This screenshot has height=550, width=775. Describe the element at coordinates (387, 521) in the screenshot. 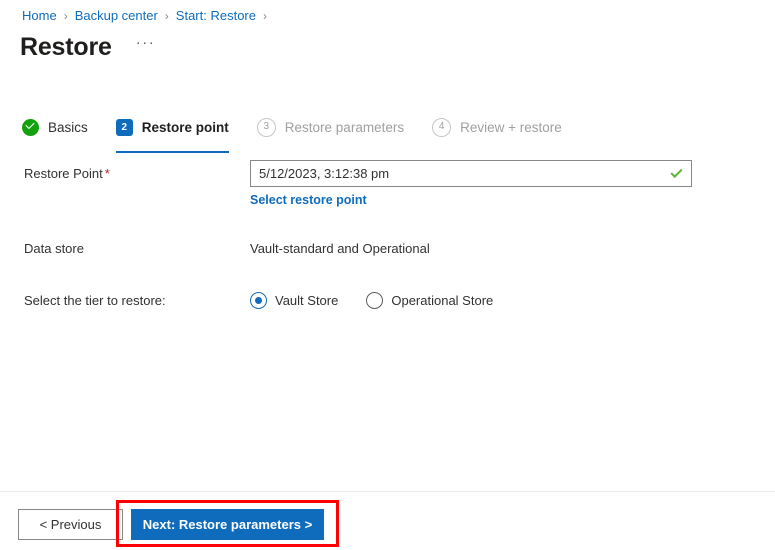

I see `wizard-footer: < Previous Next: Restore parameters >` at that location.